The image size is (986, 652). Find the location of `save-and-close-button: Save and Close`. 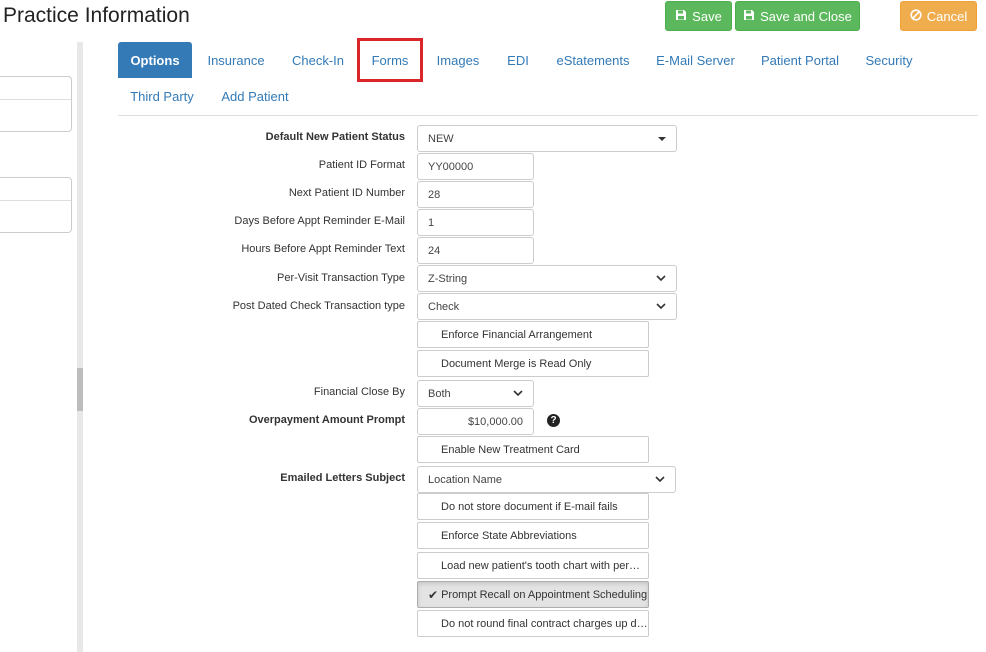

save-and-close-button: Save and Close is located at coordinates (797, 16).